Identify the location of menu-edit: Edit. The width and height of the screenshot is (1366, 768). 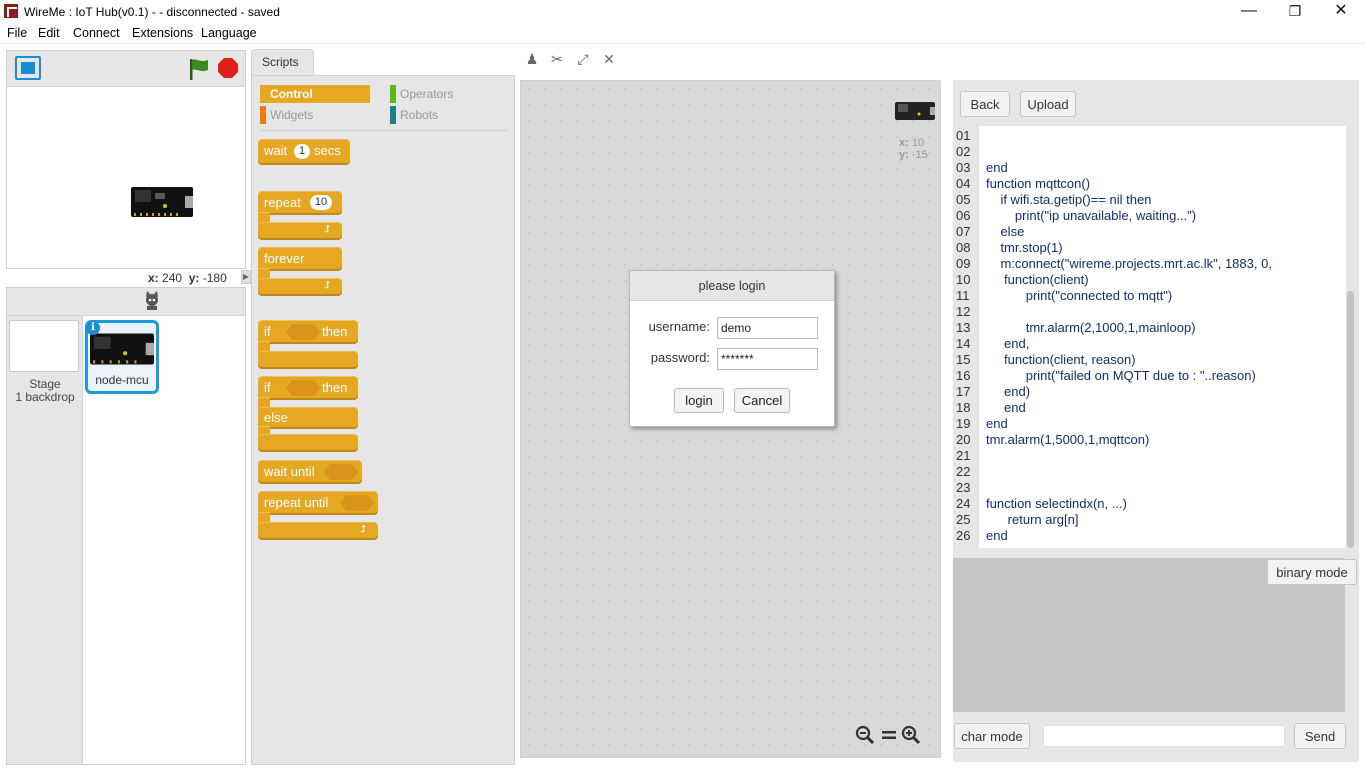
(49, 33).